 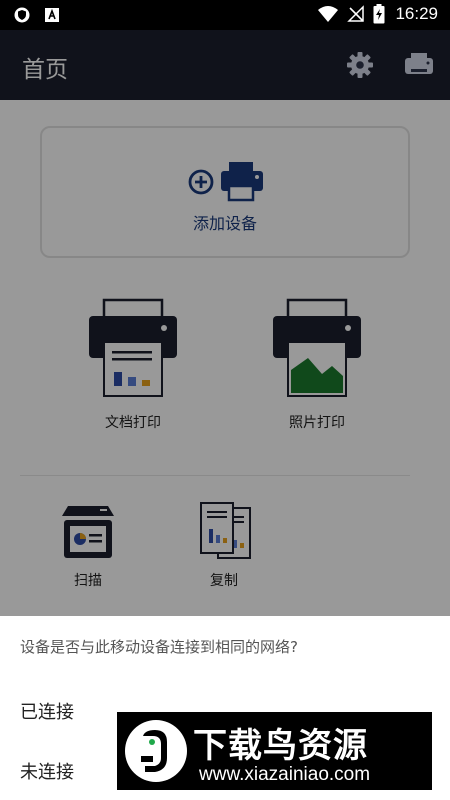 I want to click on gear-icon, so click(x=360, y=65).